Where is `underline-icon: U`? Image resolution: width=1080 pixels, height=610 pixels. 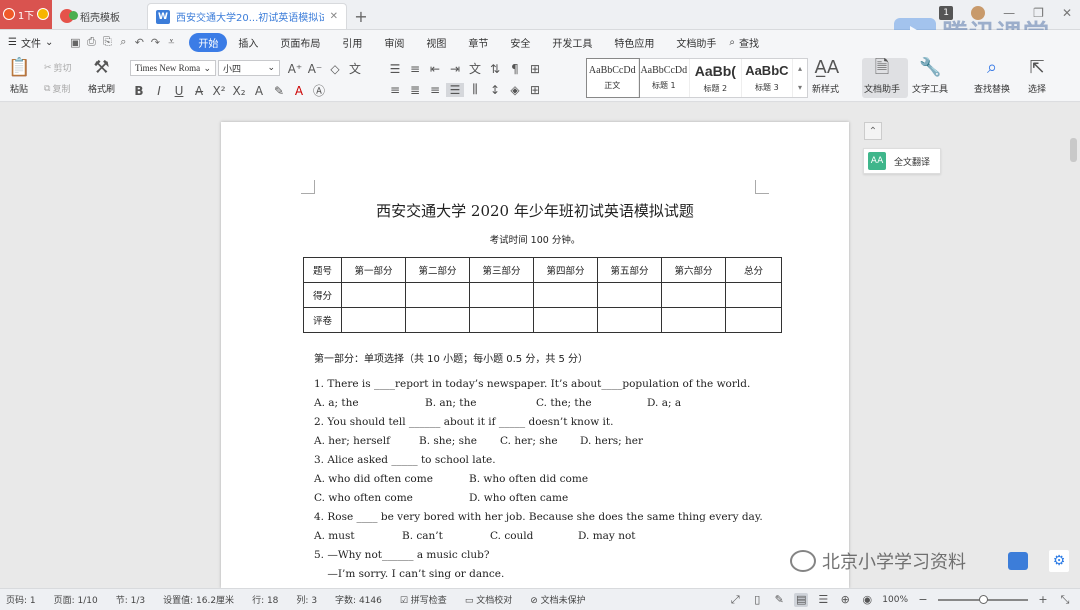
underline-icon: U is located at coordinates (179, 91).